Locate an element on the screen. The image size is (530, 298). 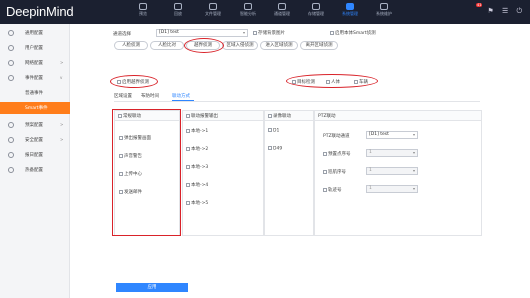
highlight-oval-target is located at coordinates (332, 81).